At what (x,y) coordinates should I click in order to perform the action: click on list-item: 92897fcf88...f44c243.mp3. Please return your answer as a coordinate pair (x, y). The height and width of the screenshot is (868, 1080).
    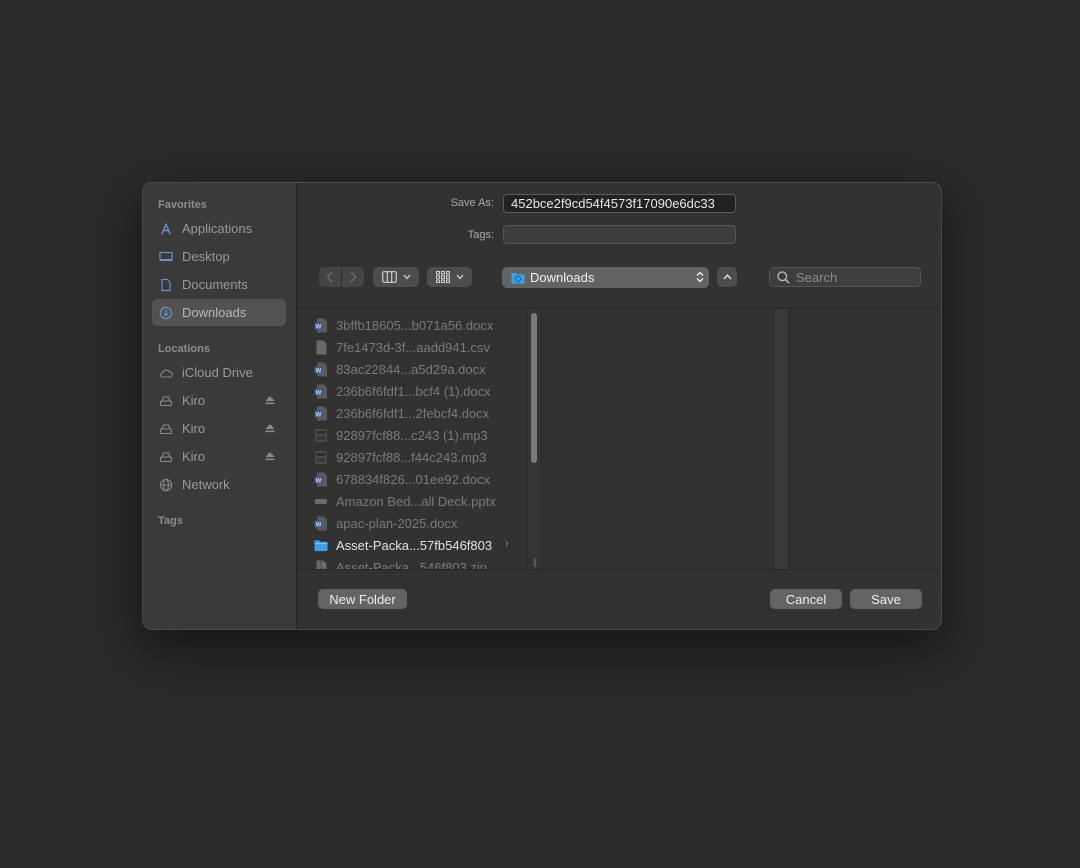
    Looking at the image, I should click on (412, 457).